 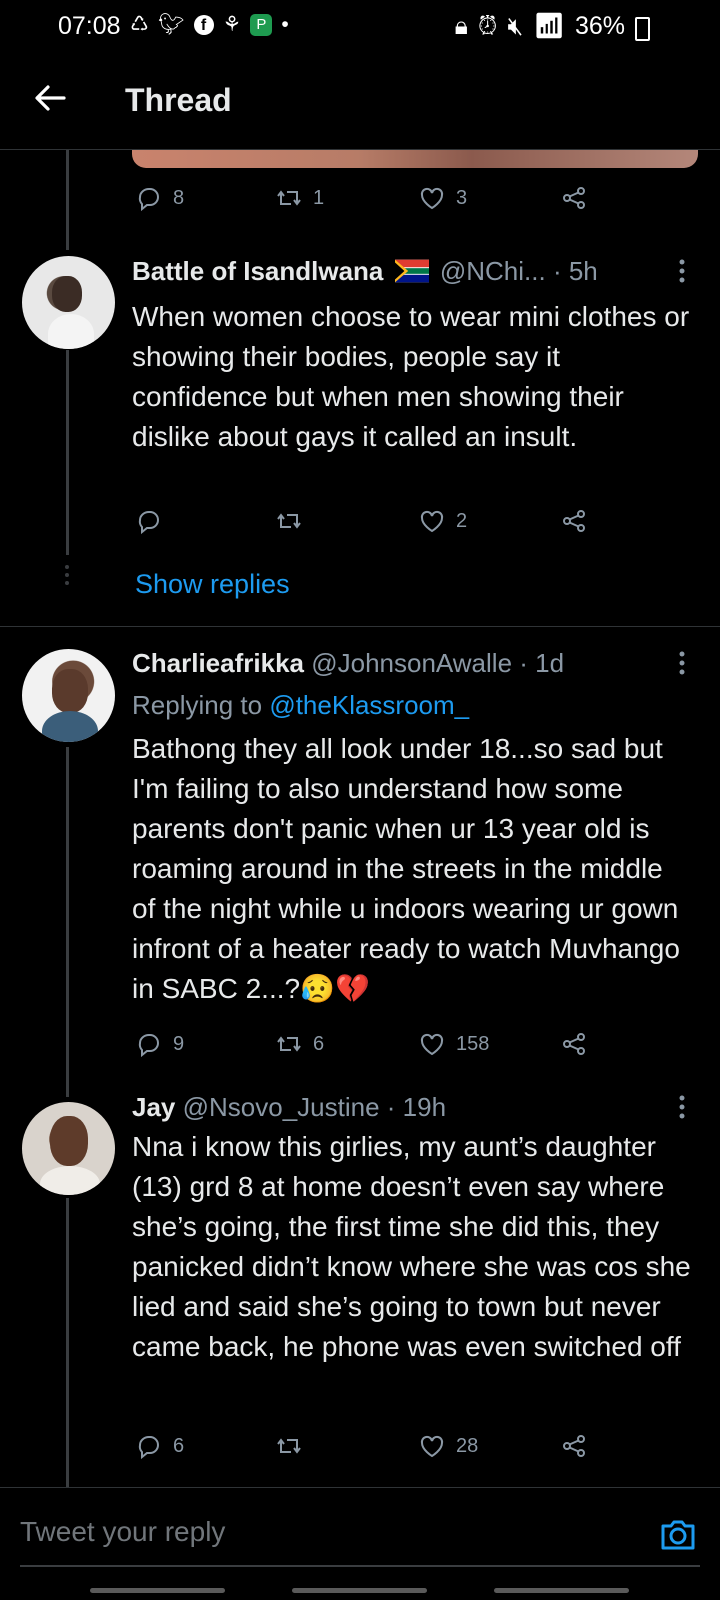 I want to click on like-button: 3, so click(x=442, y=198).